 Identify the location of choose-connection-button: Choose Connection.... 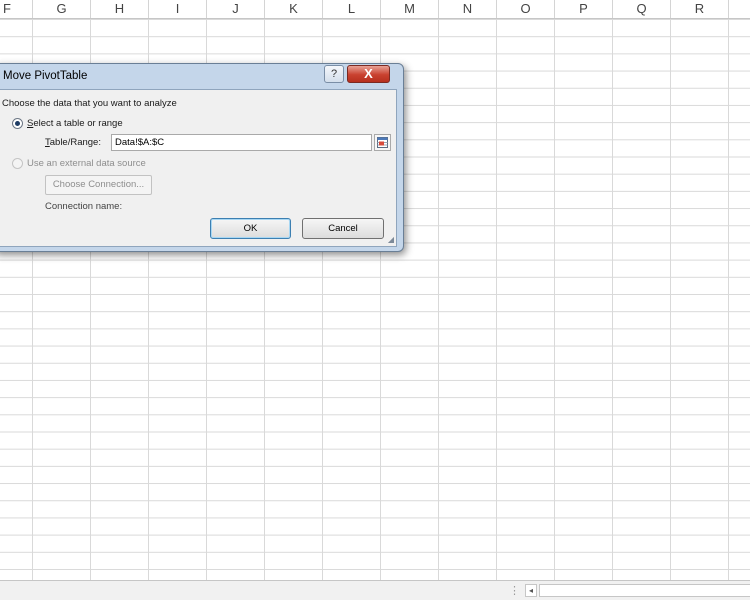
(98, 185).